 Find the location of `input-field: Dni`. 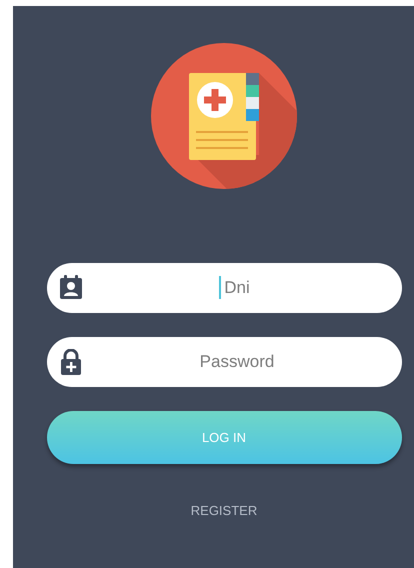

input-field: Dni is located at coordinates (224, 288).